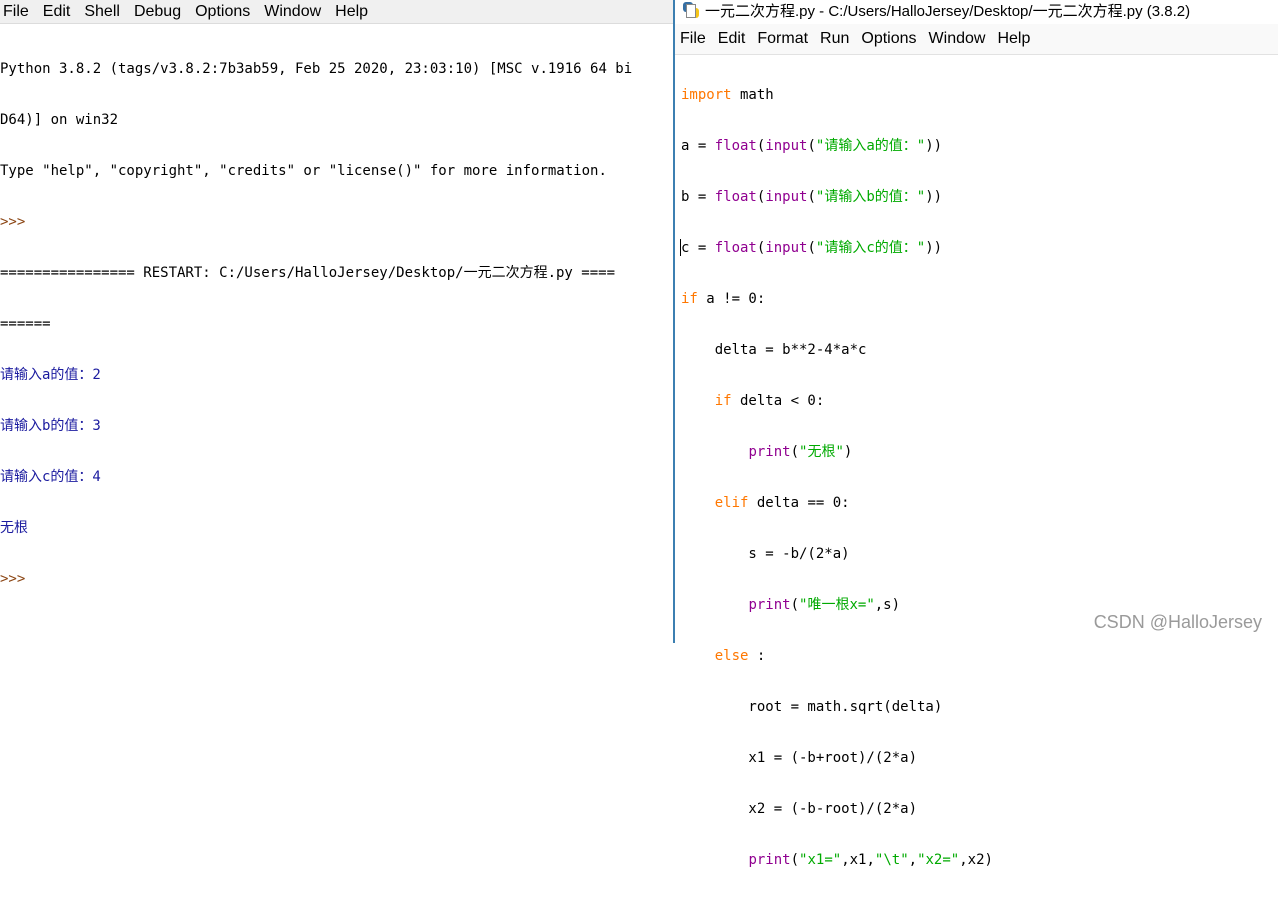 The image size is (1278, 903). I want to click on csdn-watermark: CSDN @HalloJersey, so click(1177, 622).